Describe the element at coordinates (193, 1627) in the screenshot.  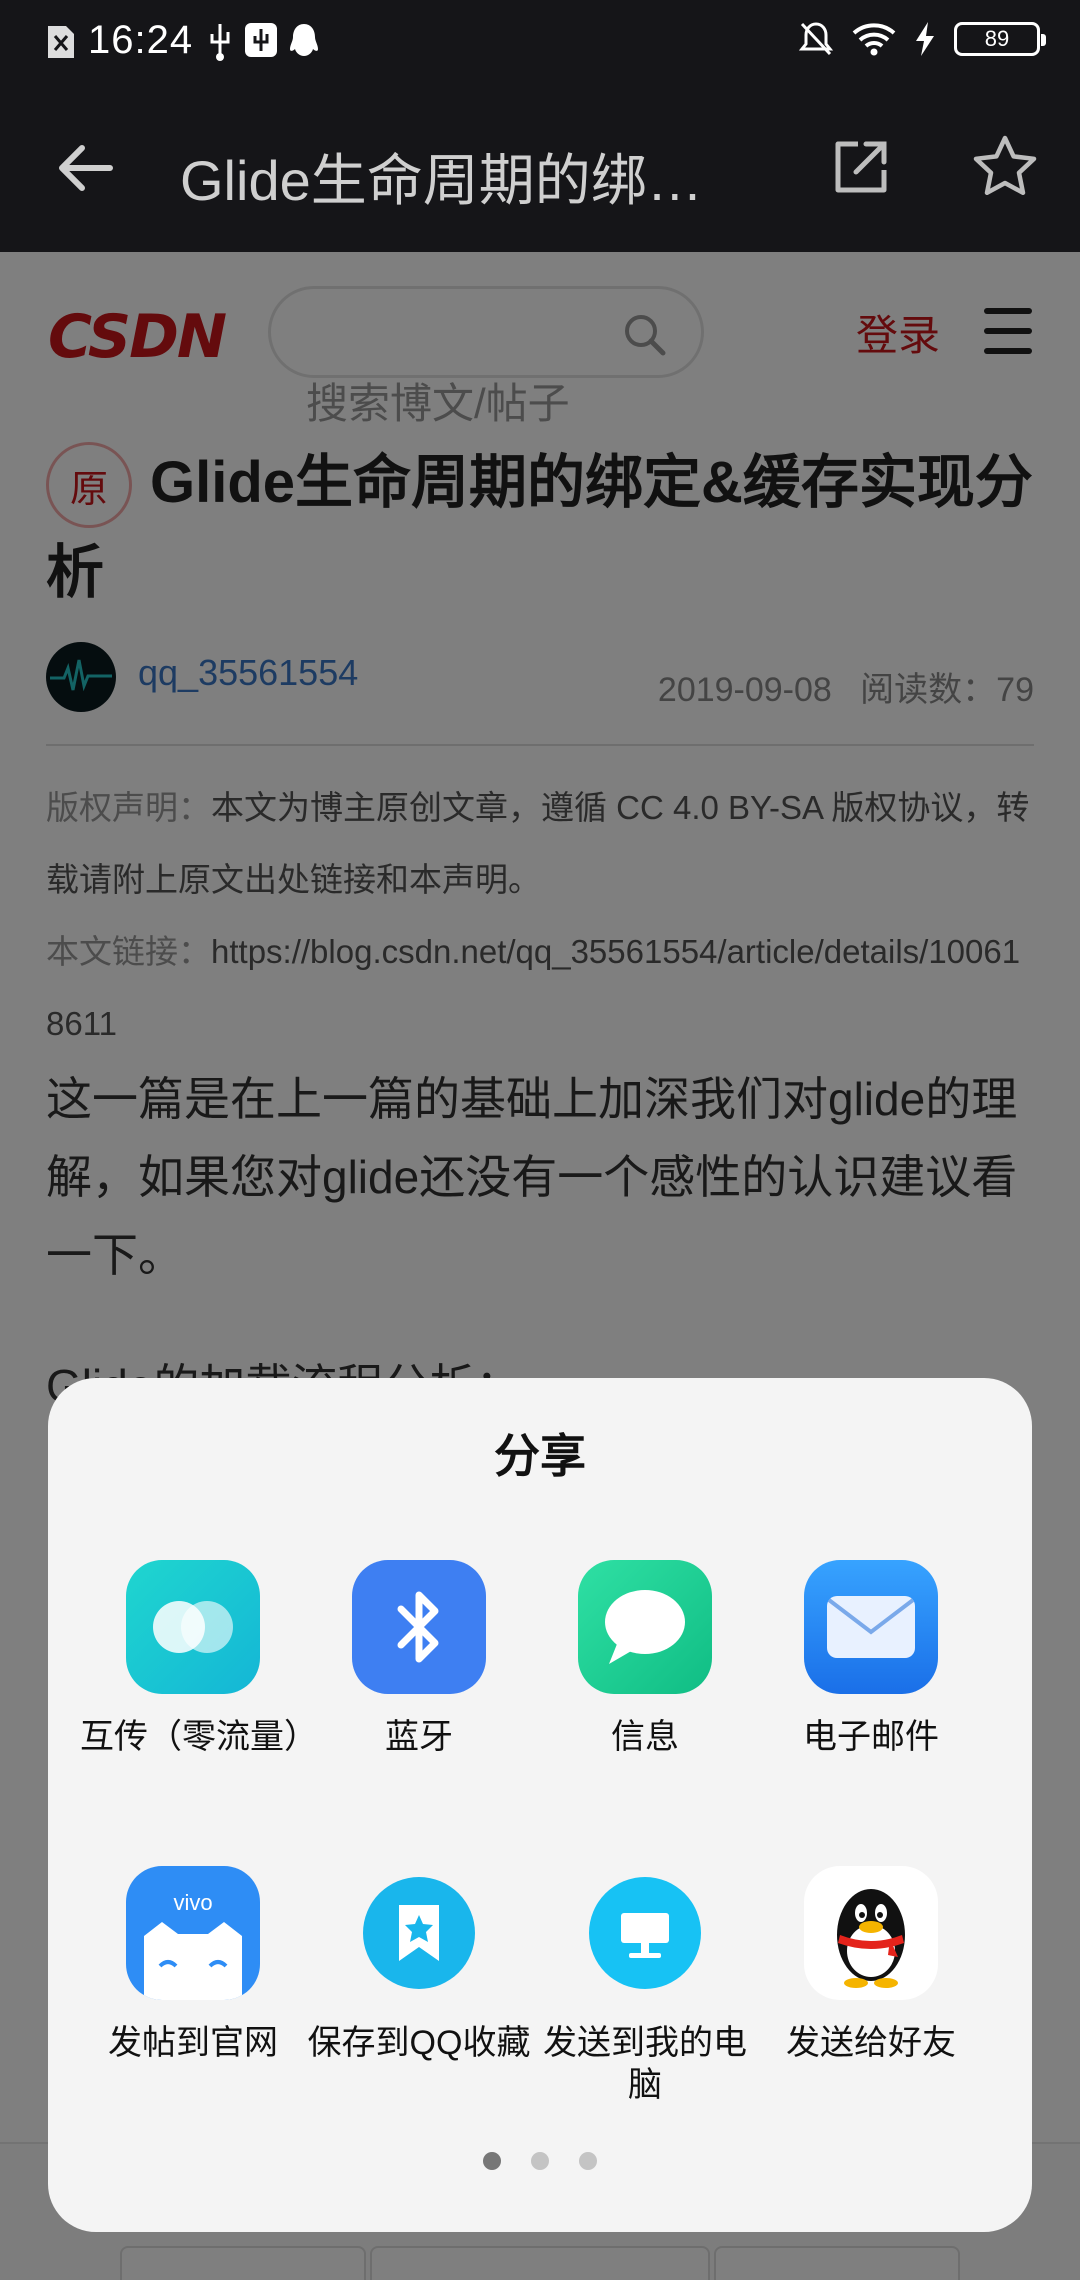
I see `transfer-icon` at that location.